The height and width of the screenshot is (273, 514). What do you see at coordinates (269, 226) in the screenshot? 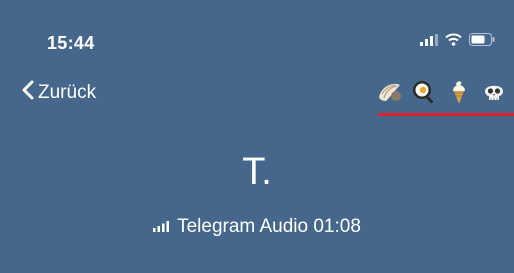
I see `call-status-text: Telegram Audio 01:08` at bounding box center [269, 226].